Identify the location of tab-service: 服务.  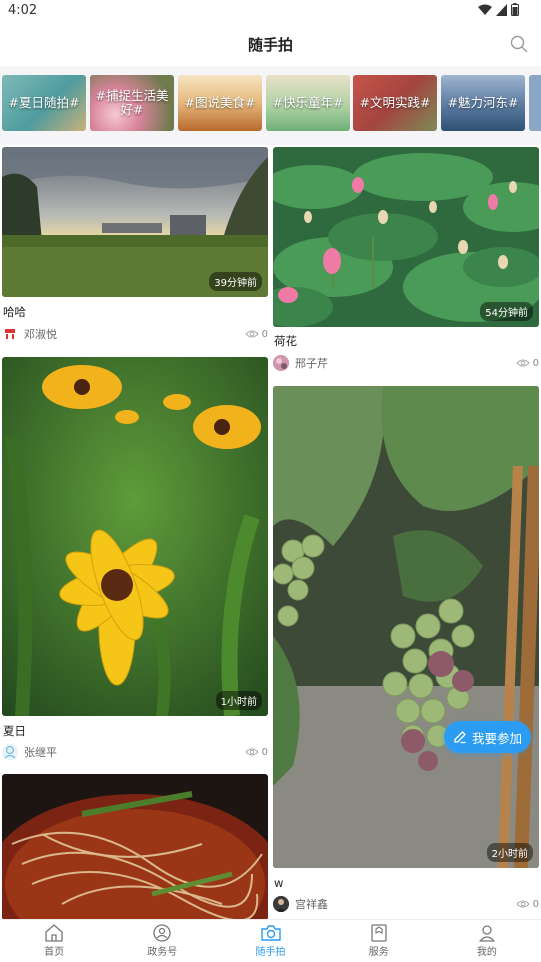
(379, 941).